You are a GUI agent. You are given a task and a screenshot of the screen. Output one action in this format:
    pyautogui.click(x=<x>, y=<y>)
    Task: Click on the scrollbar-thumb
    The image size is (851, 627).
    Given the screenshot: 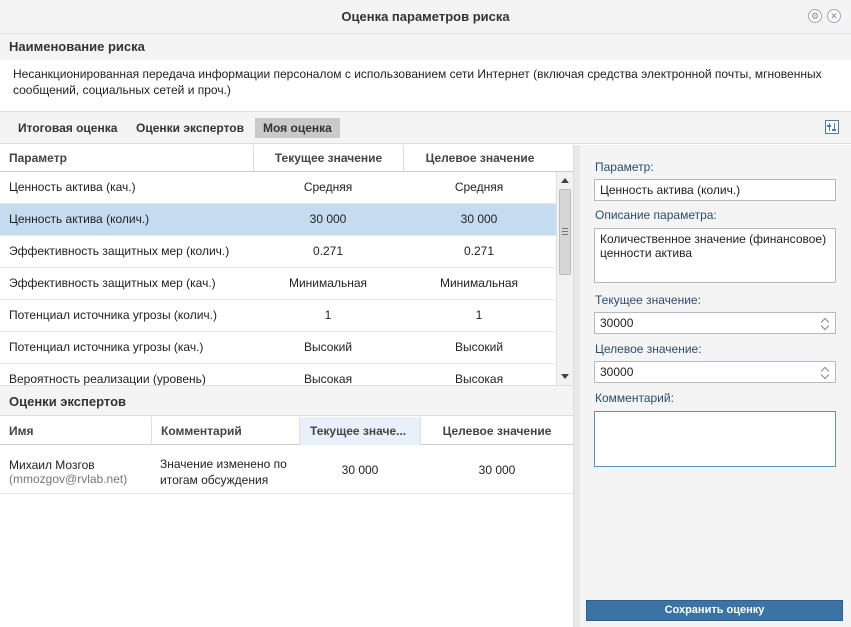 What is the action you would take?
    pyautogui.click(x=565, y=232)
    